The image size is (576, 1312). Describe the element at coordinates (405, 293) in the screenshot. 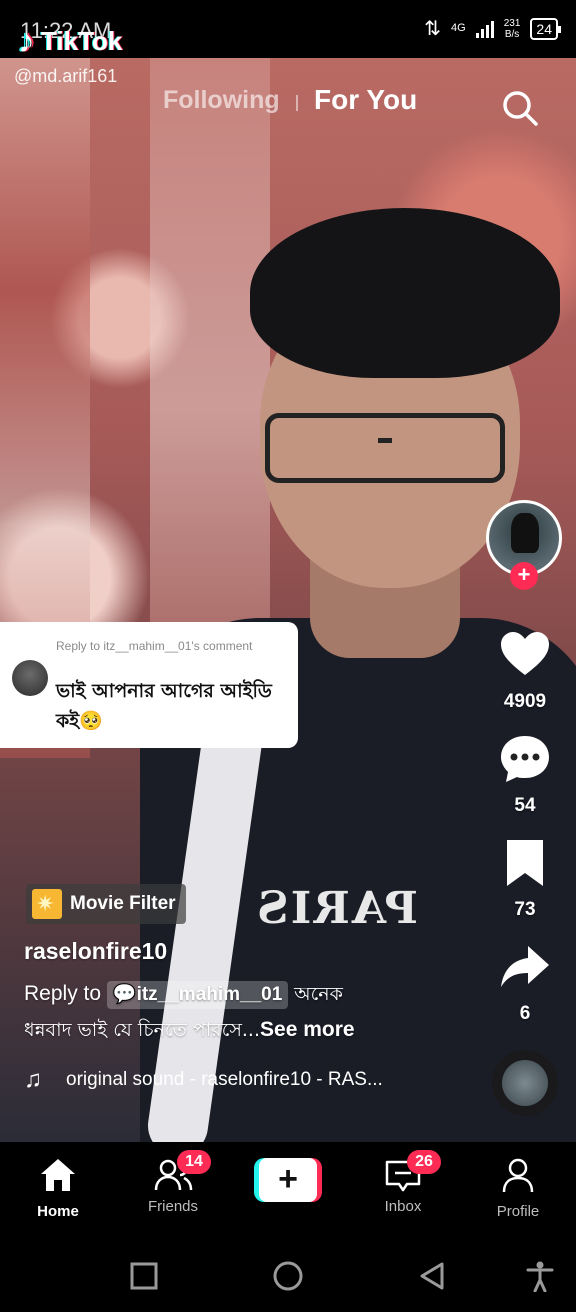

I see `subject-hair` at that location.